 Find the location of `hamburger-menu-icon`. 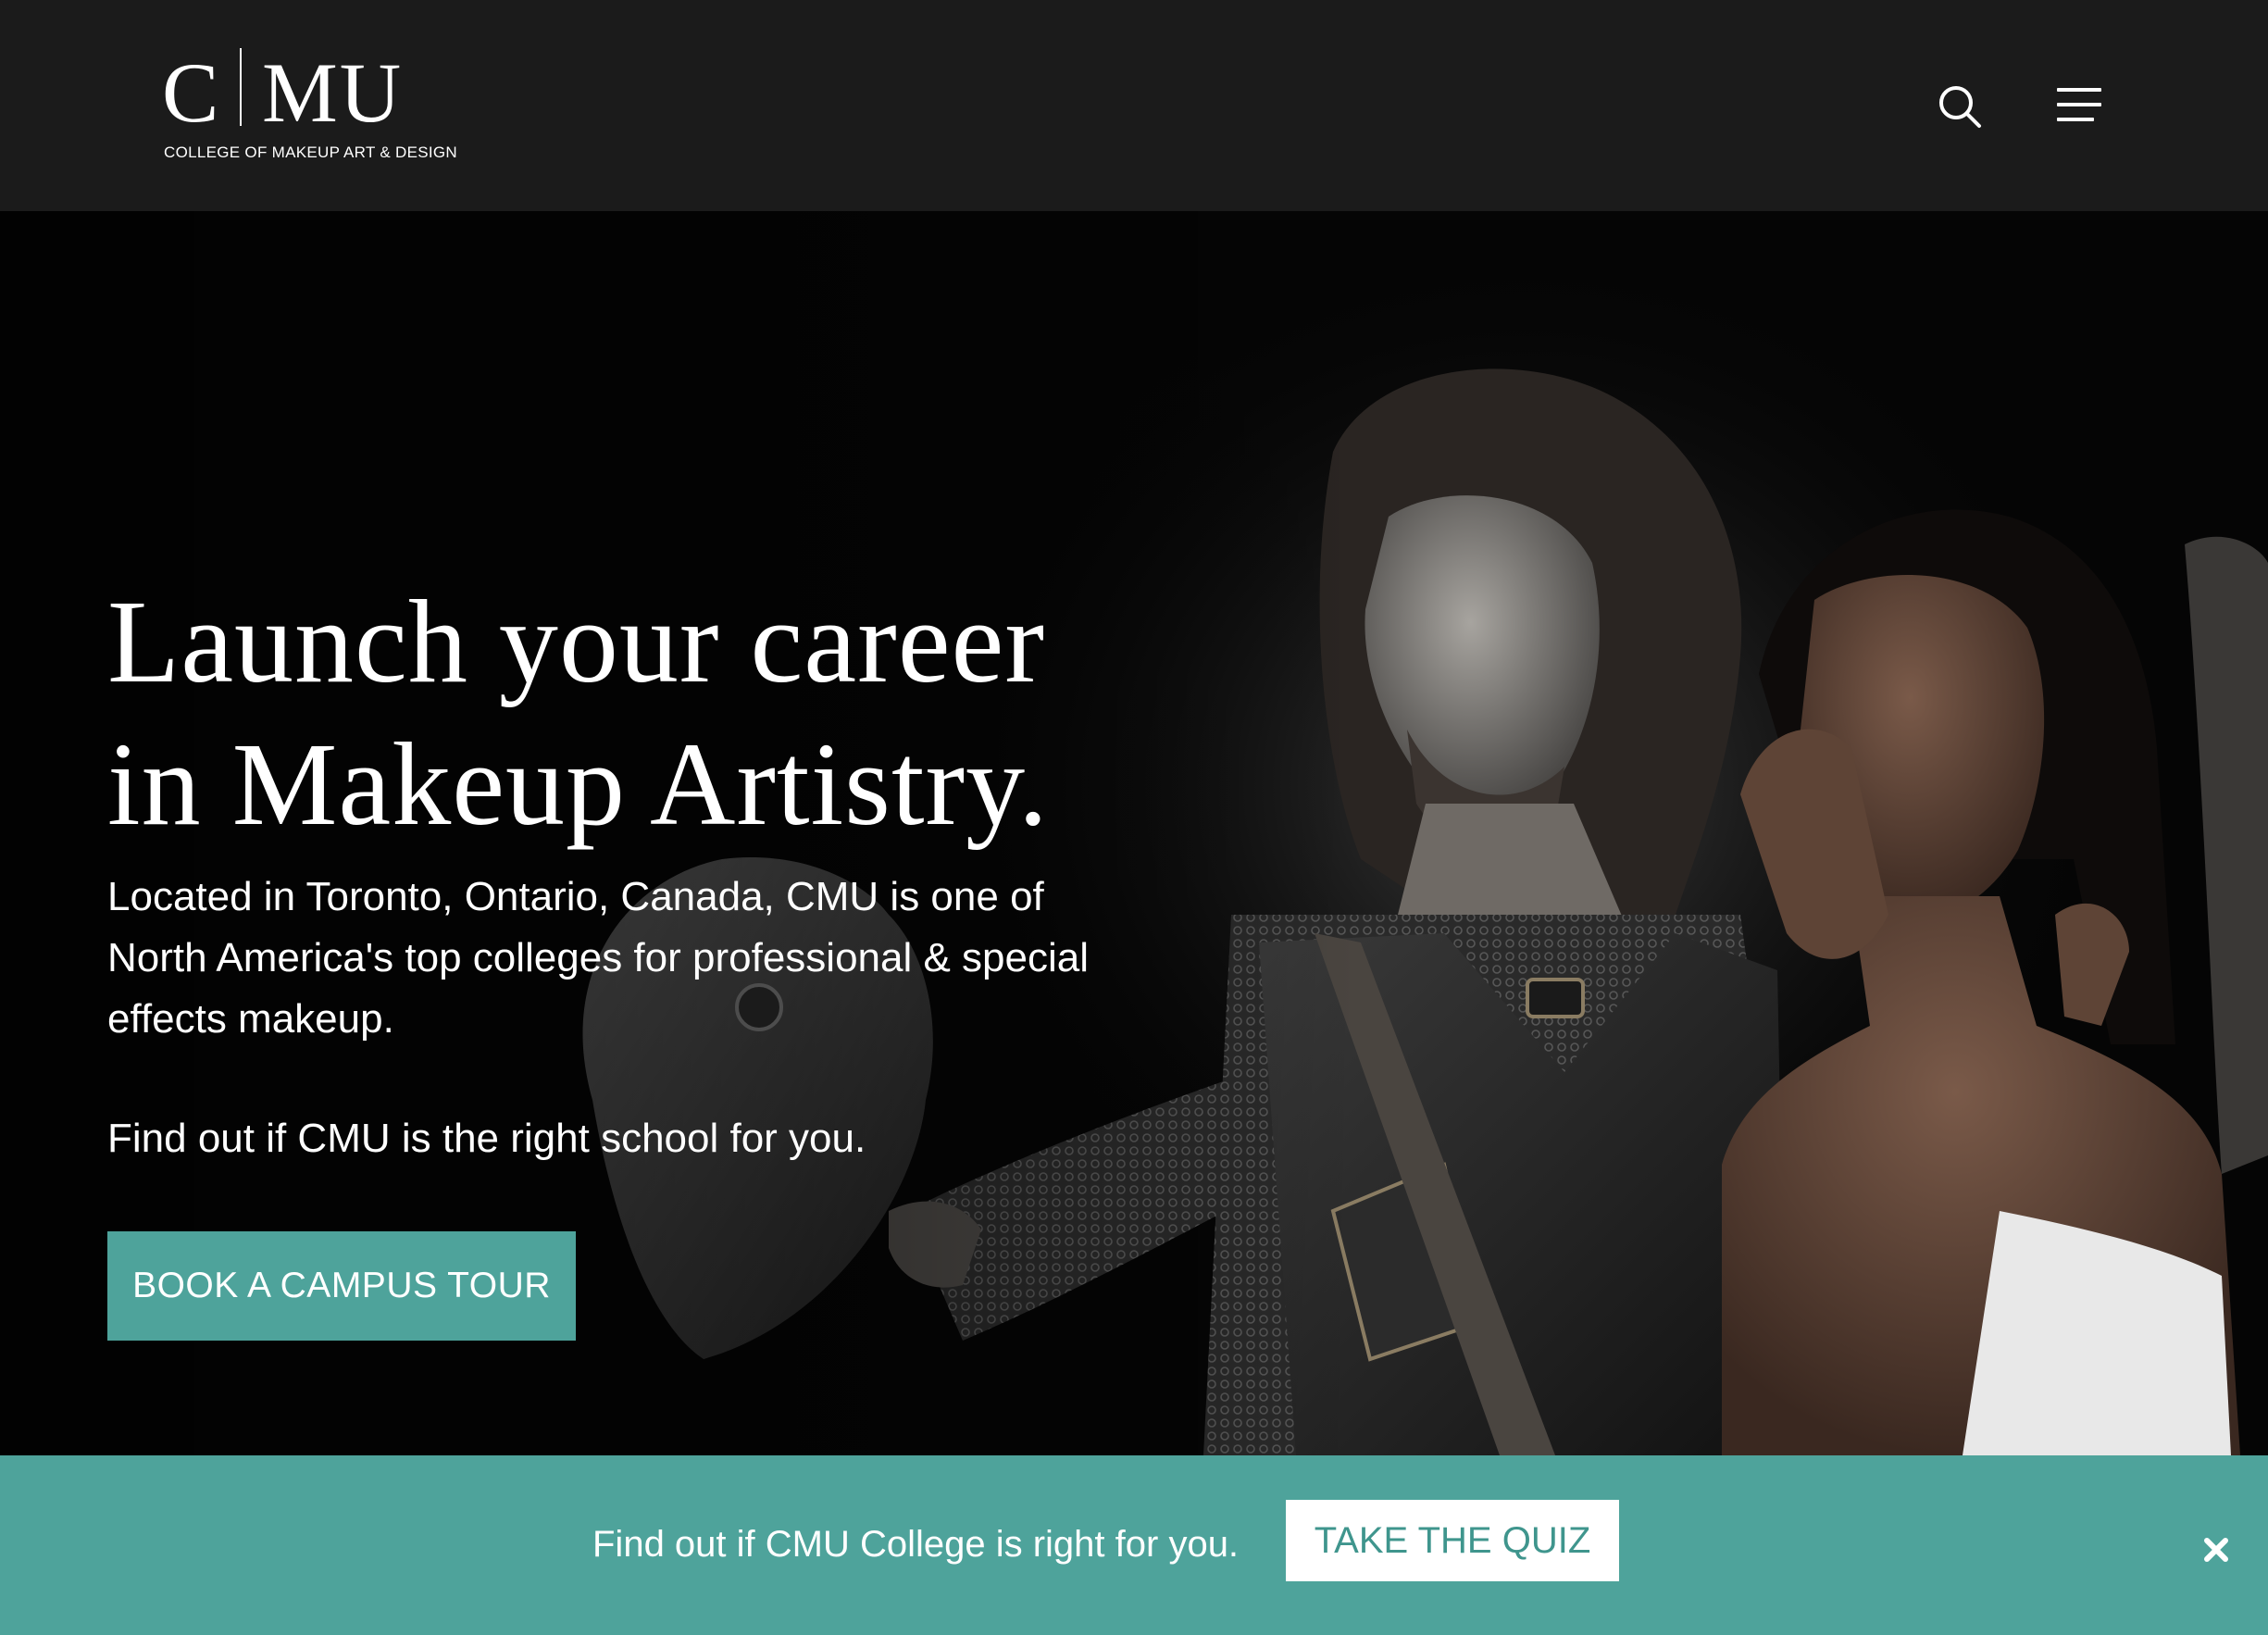

hamburger-menu-icon is located at coordinates (2079, 90).